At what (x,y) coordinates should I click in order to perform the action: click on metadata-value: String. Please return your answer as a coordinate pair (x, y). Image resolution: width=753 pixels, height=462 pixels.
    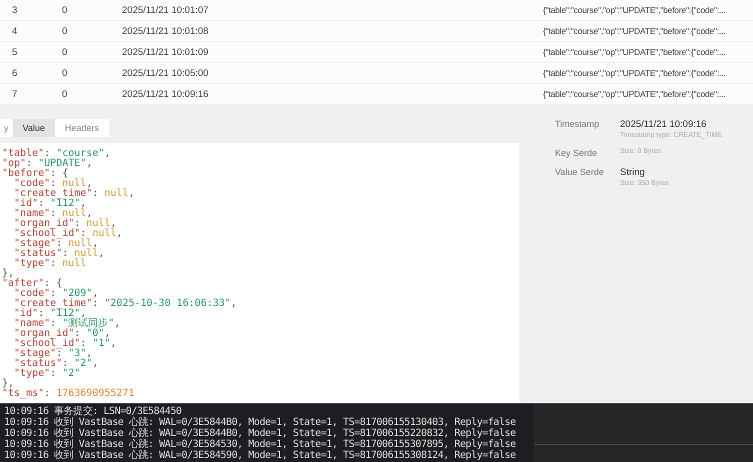
    Looking at the image, I should click on (633, 172).